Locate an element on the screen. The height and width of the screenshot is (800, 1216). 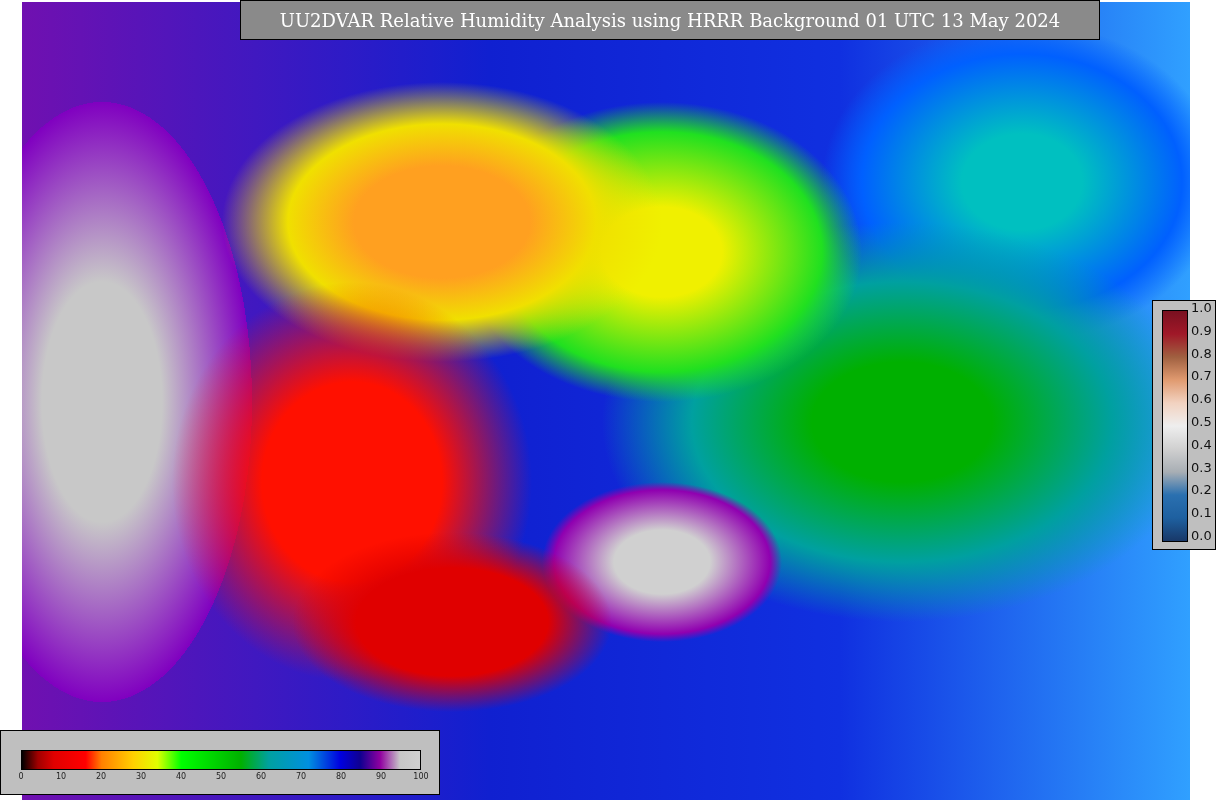
colorbar-tick-label: 50 is located at coordinates (221, 776).